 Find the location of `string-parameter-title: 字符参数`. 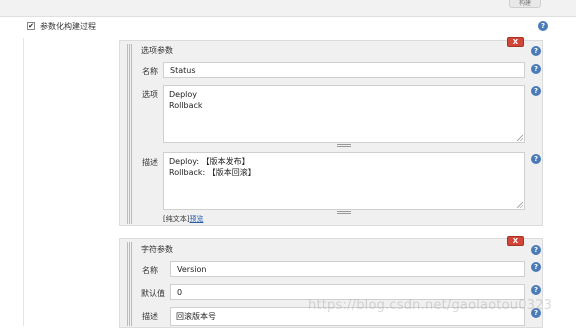

string-parameter-title: 字符参数 is located at coordinates (157, 249).